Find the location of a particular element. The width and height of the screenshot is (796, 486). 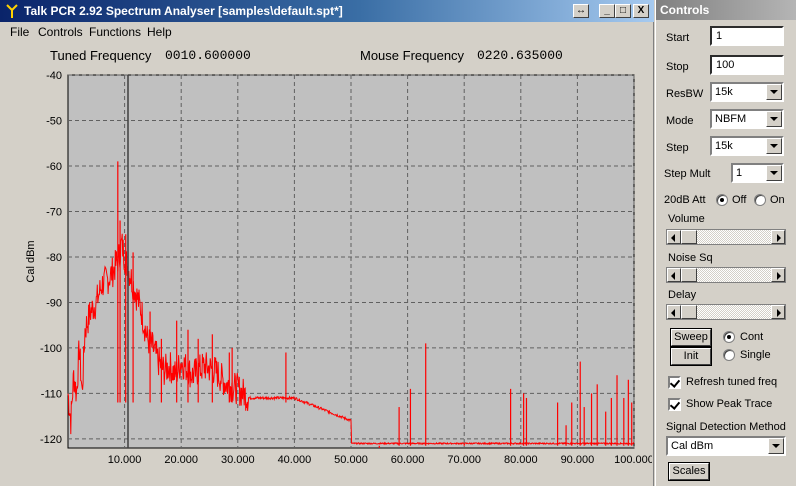

step-value: 15k is located at coordinates (724, 146).